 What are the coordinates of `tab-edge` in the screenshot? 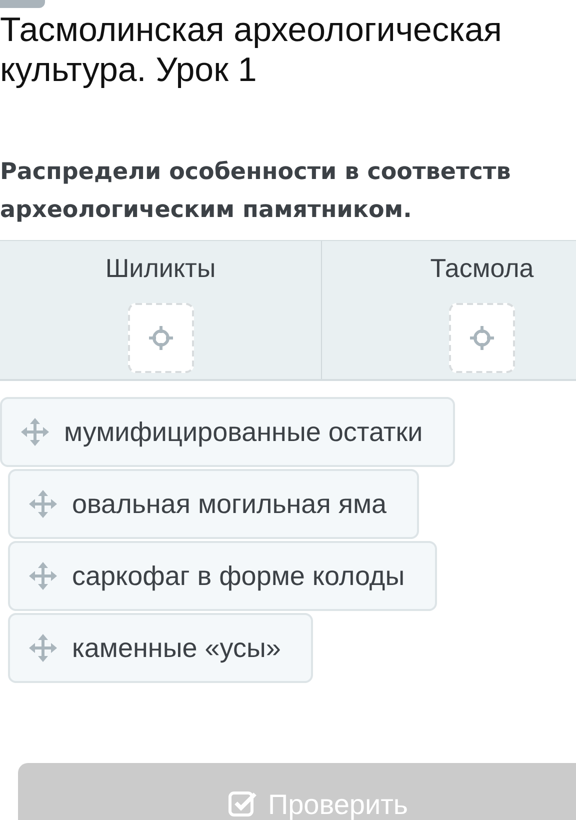 It's located at (22, 4).